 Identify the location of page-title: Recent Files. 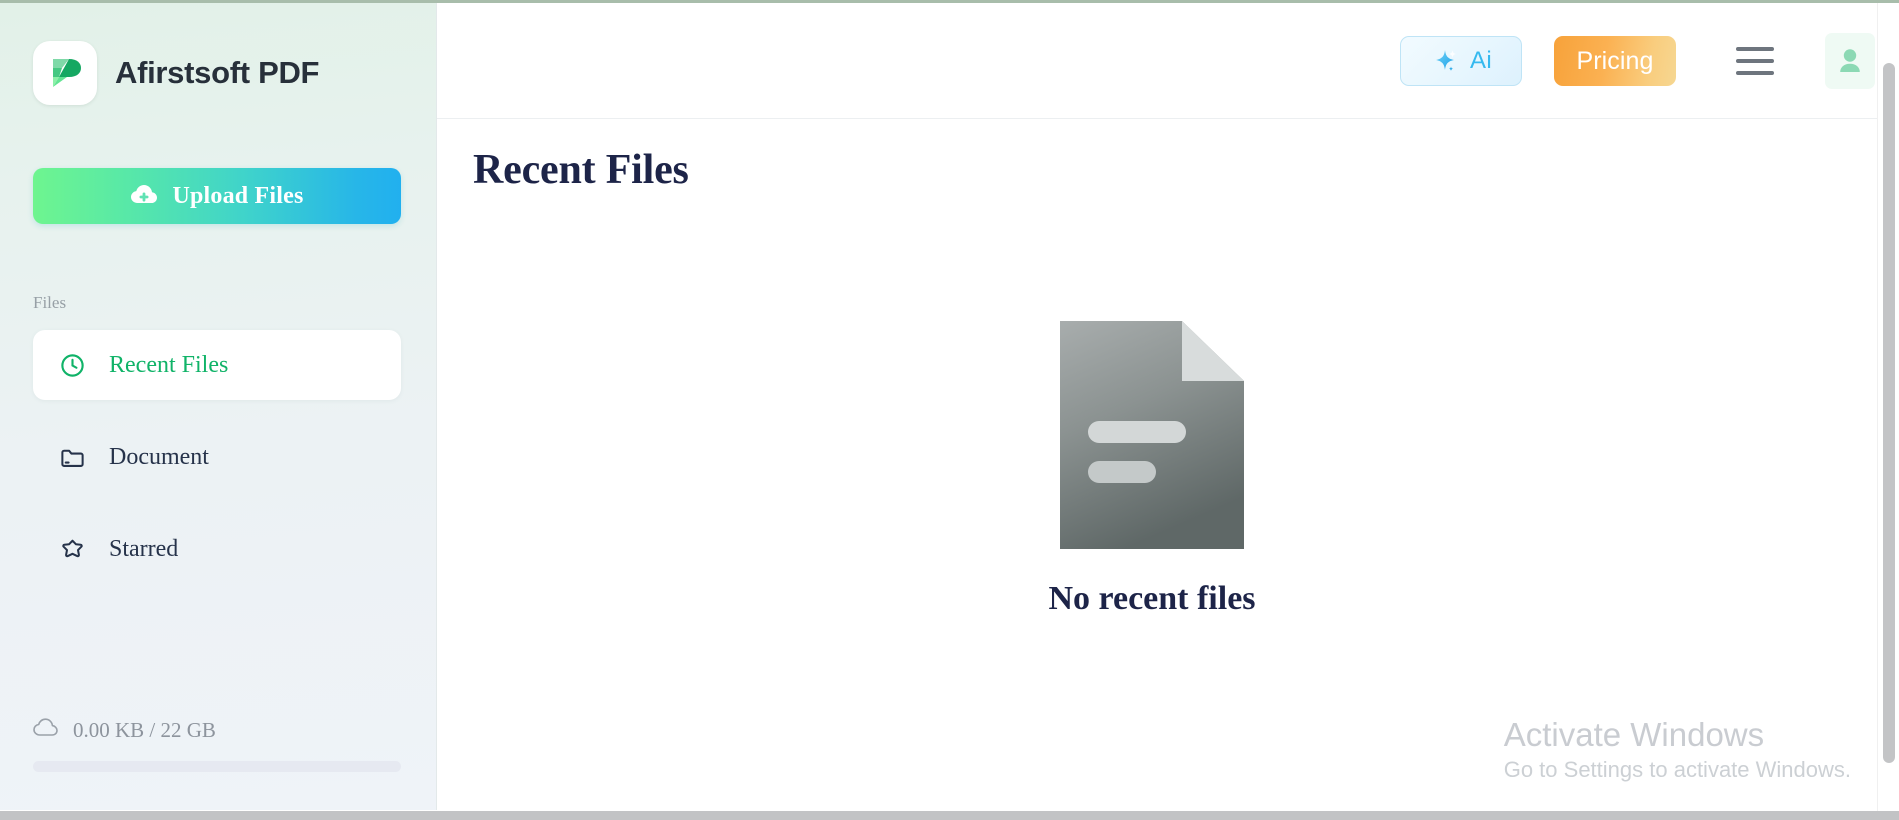
(581, 170).